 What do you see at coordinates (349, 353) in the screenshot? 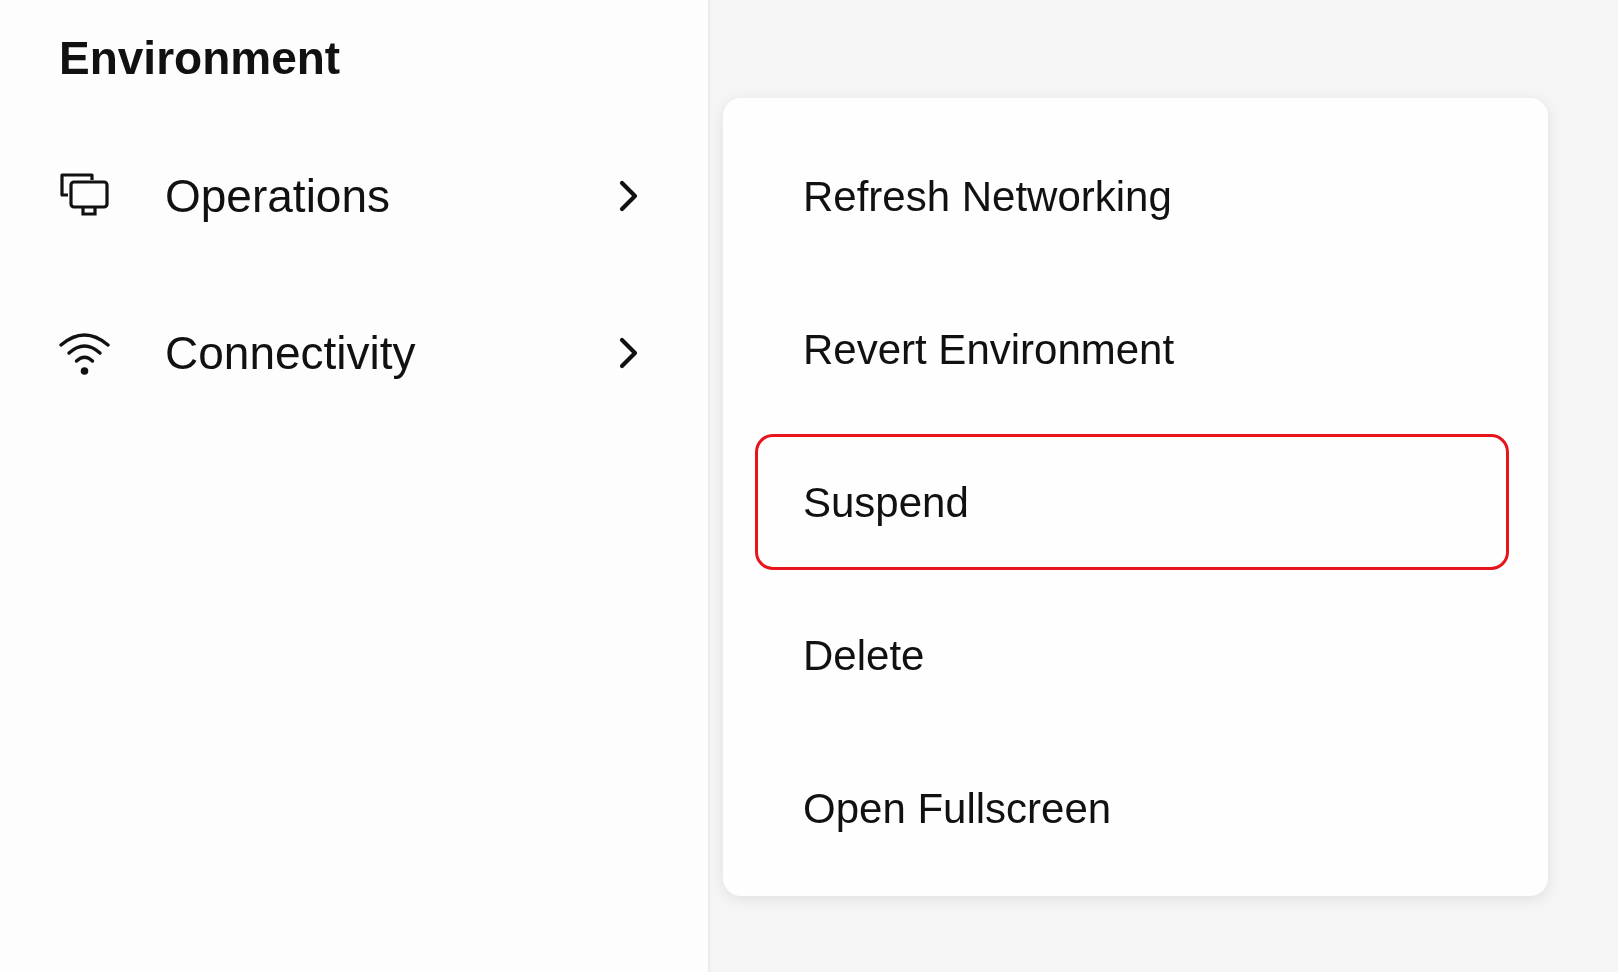
I see `sidebar-item: Connectivity` at bounding box center [349, 353].